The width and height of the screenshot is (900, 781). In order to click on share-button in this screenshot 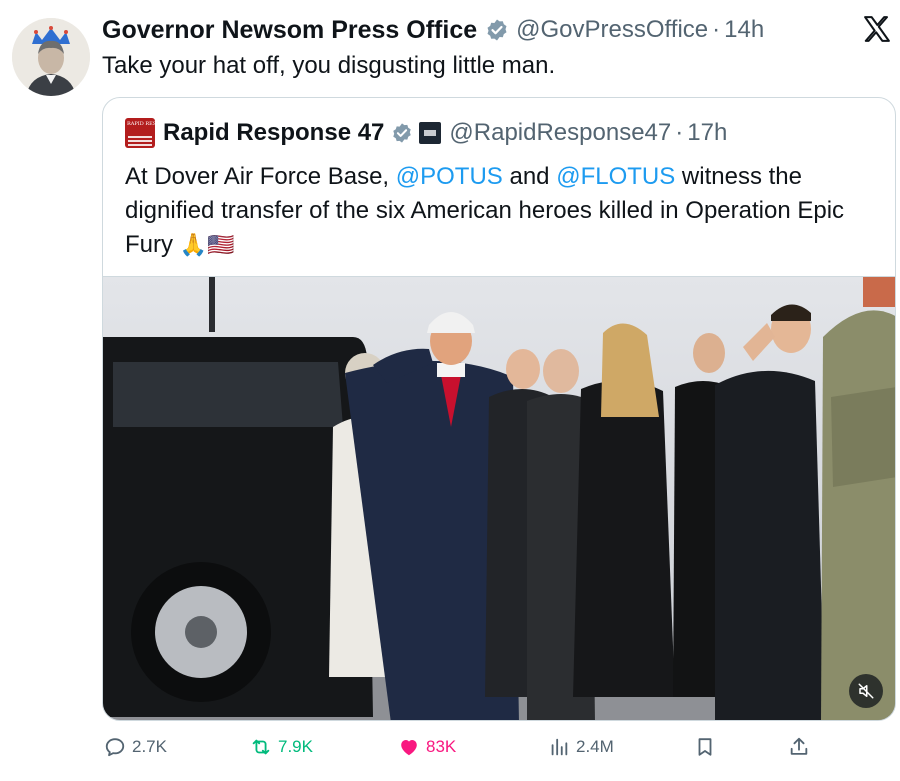, I will do `click(799, 747)`.